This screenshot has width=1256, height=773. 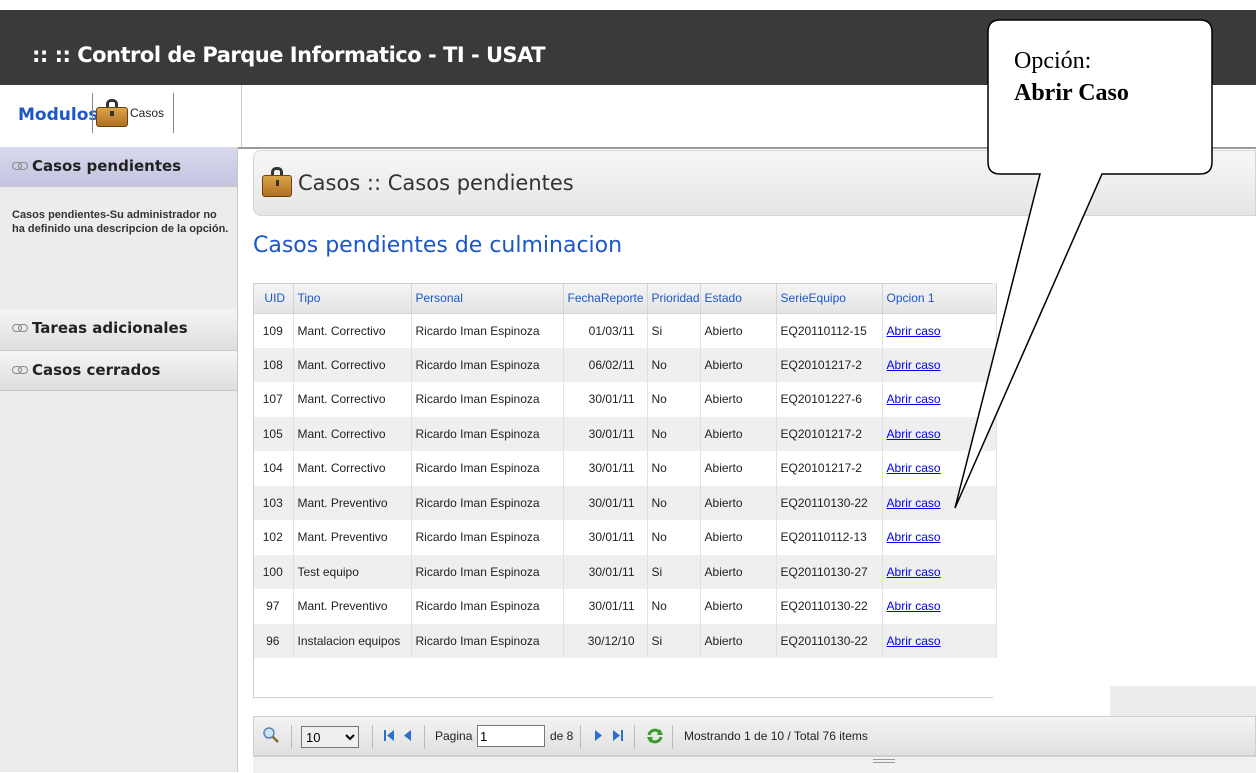 I want to click on search-icon, so click(x=271, y=736).